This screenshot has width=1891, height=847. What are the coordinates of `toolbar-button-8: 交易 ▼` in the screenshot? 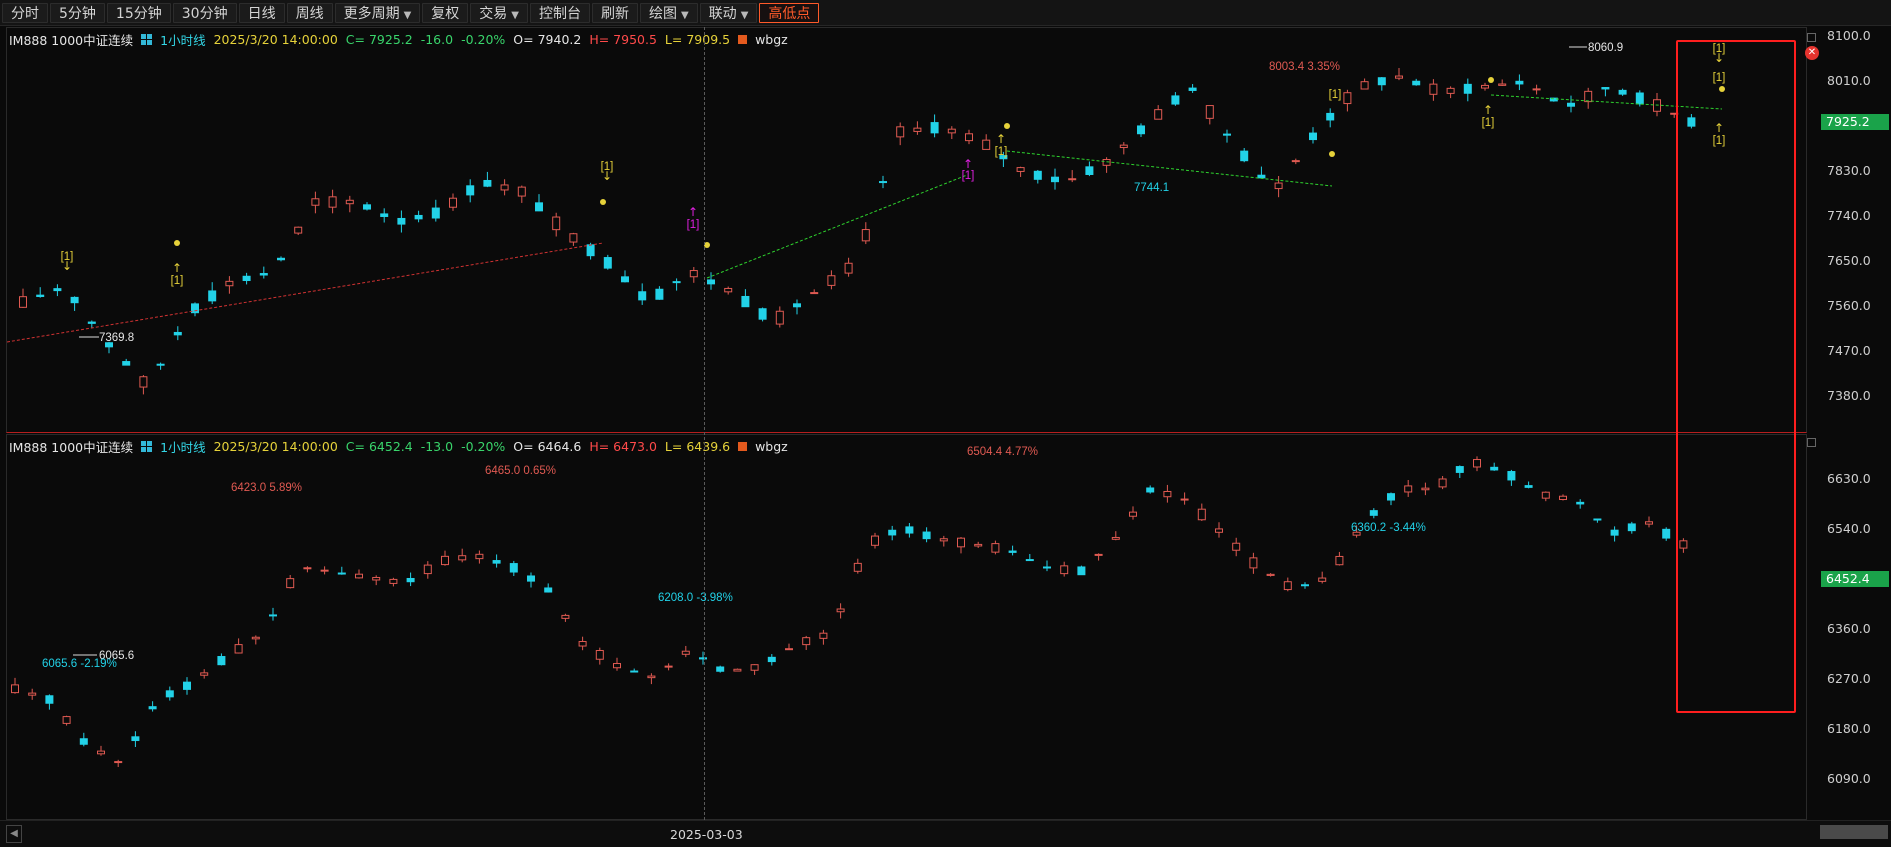 It's located at (499, 12).